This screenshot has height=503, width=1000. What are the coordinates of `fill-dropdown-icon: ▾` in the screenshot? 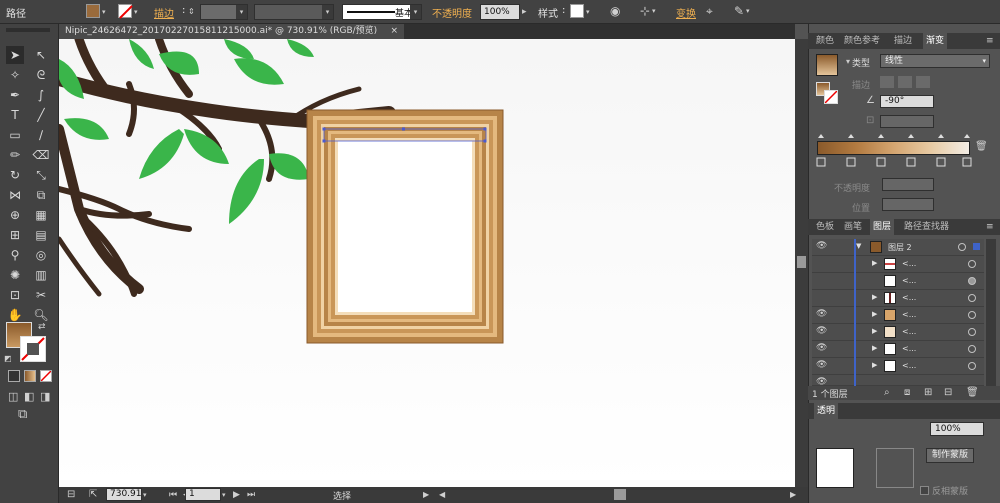 It's located at (104, 12).